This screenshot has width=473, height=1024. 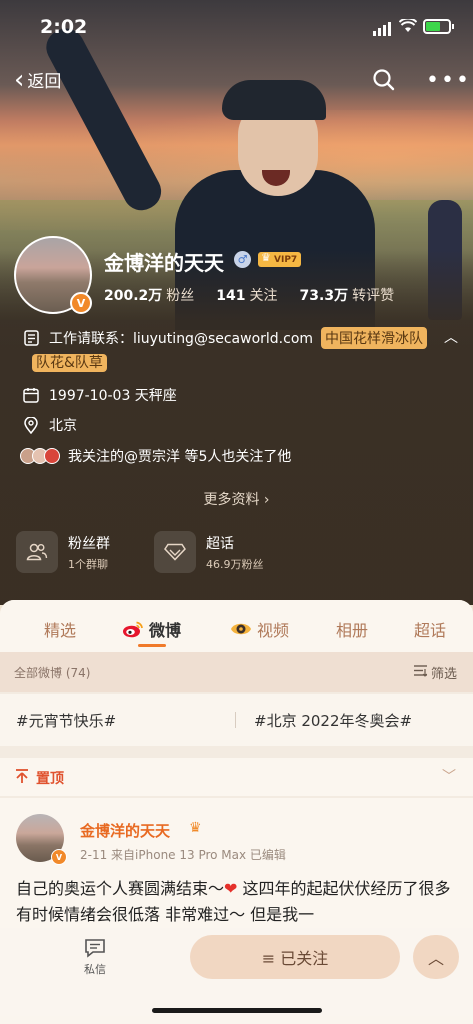 I want to click on fan-group-card: 粉丝群 1个群聊, so click(x=63, y=552).